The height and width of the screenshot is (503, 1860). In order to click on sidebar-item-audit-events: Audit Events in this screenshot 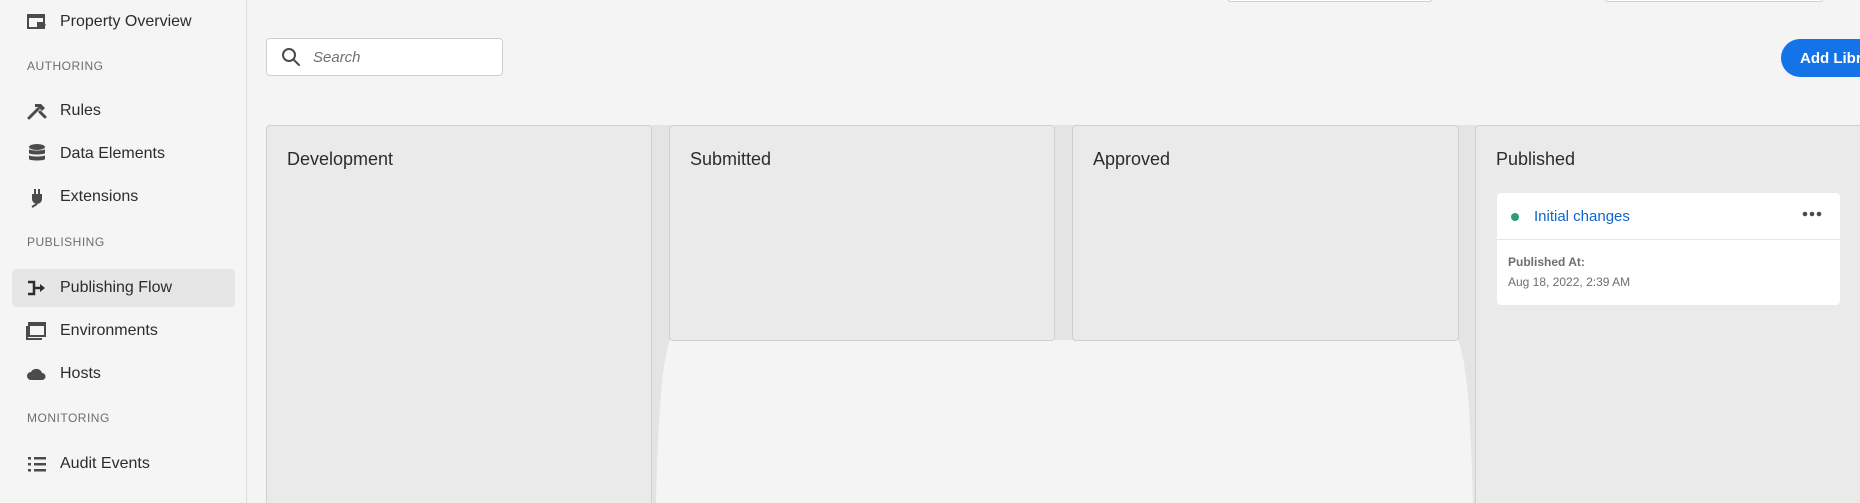, I will do `click(123, 464)`.